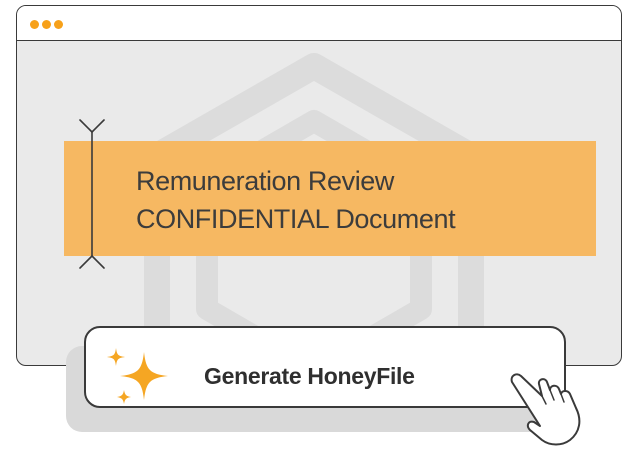  I want to click on generate-honeyfile-label: Generate HoneyFile, so click(309, 376).